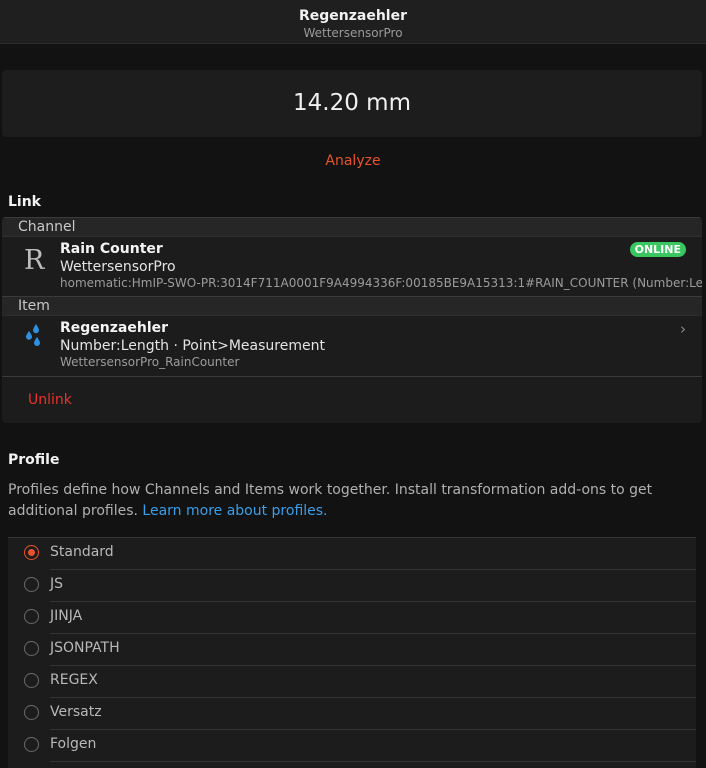 The image size is (706, 768). Describe the element at coordinates (353, 33) in the screenshot. I see `page-subtitle: WettersensorPro` at that location.